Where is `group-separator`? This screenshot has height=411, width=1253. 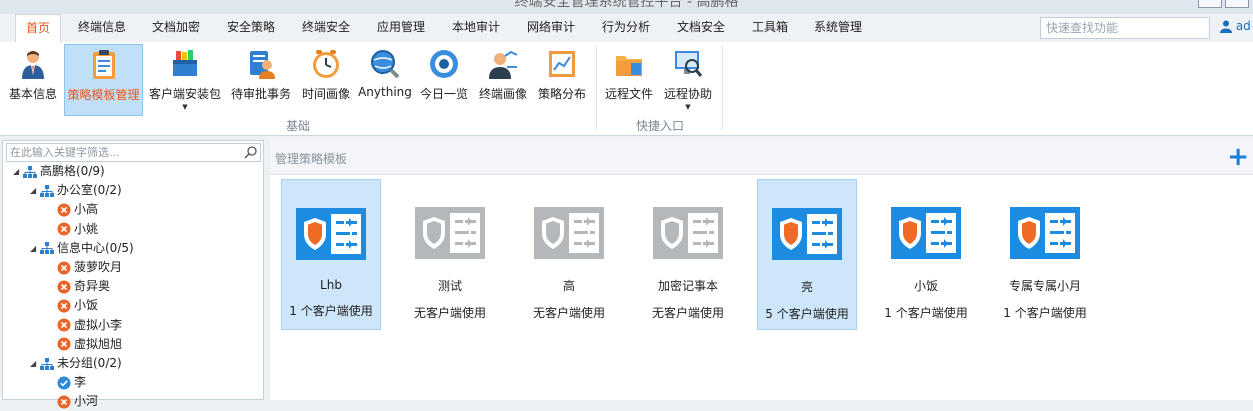
group-separator is located at coordinates (596, 88).